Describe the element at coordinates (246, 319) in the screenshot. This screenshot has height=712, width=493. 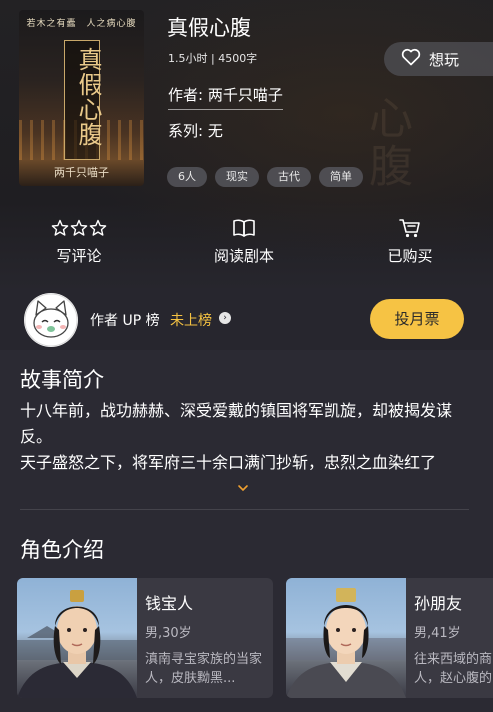
I see `author-up-bar: 作者 UP 榜 未上榜 › 投月票` at that location.